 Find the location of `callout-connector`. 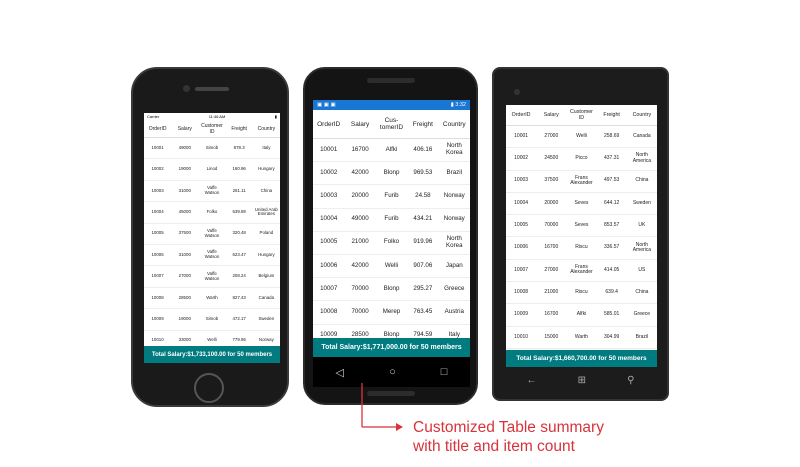

callout-connector is located at coordinates (382, 407).